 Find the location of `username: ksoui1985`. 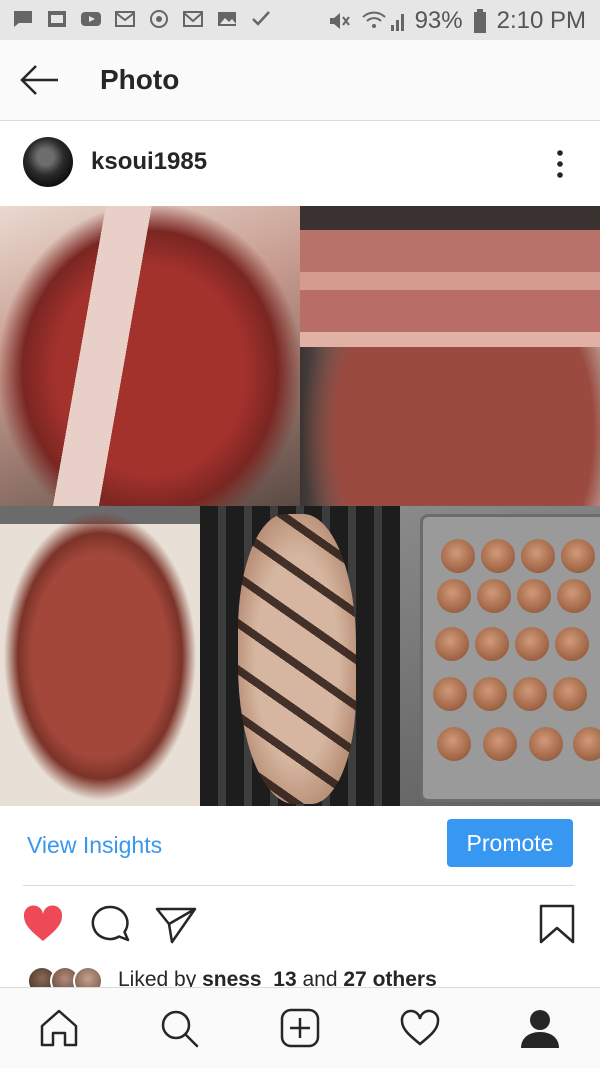

username: ksoui1985 is located at coordinates (149, 162).